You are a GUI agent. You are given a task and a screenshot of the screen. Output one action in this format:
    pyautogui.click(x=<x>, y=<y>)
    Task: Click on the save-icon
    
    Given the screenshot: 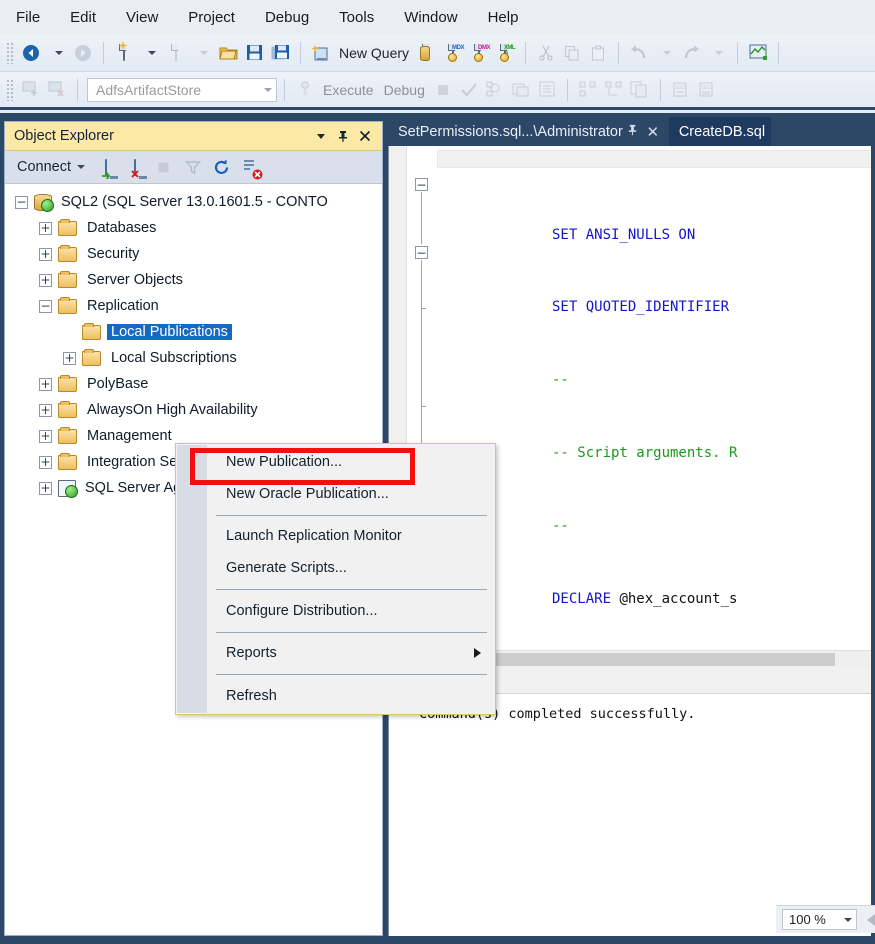 What is the action you would take?
    pyautogui.click(x=254, y=53)
    